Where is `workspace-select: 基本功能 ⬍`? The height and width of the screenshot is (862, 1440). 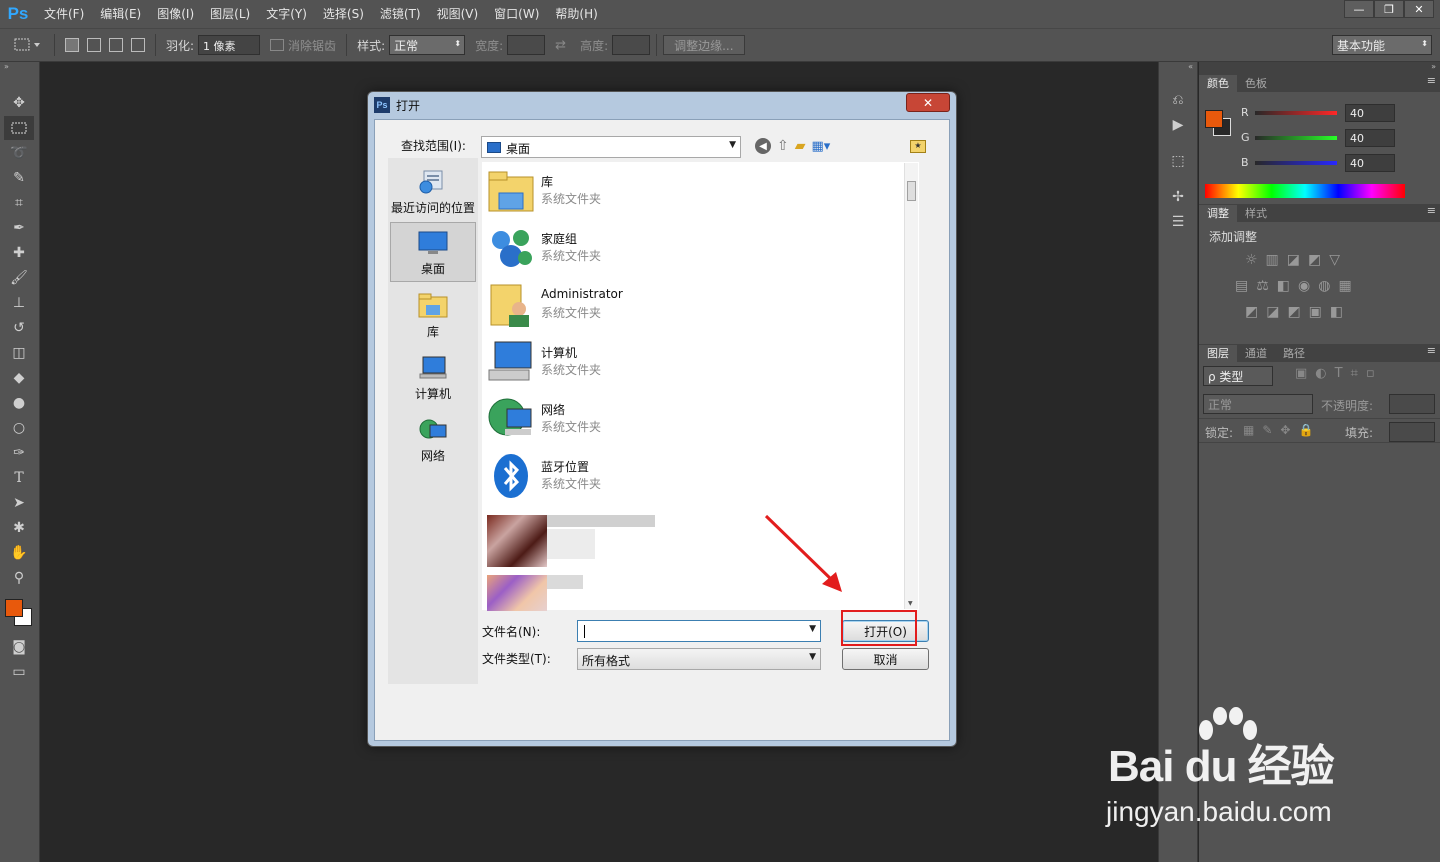 workspace-select: 基本功能 ⬍ is located at coordinates (1382, 45).